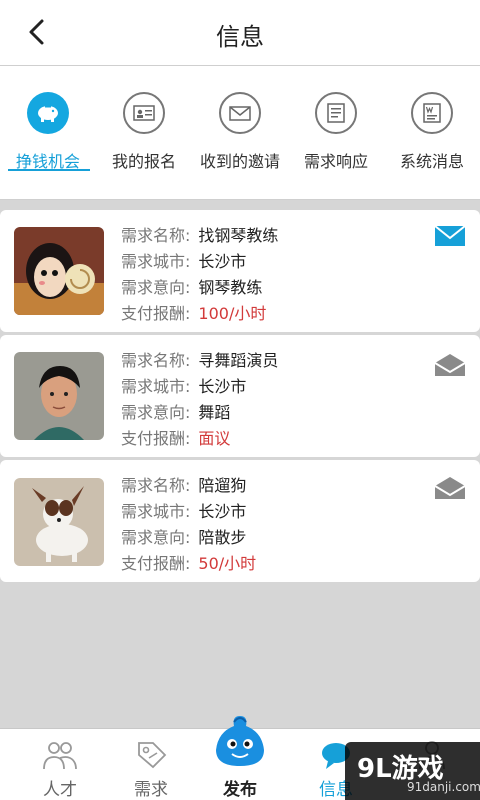 This screenshot has width=480, height=800. I want to click on top-bar: 信息, so click(240, 33).